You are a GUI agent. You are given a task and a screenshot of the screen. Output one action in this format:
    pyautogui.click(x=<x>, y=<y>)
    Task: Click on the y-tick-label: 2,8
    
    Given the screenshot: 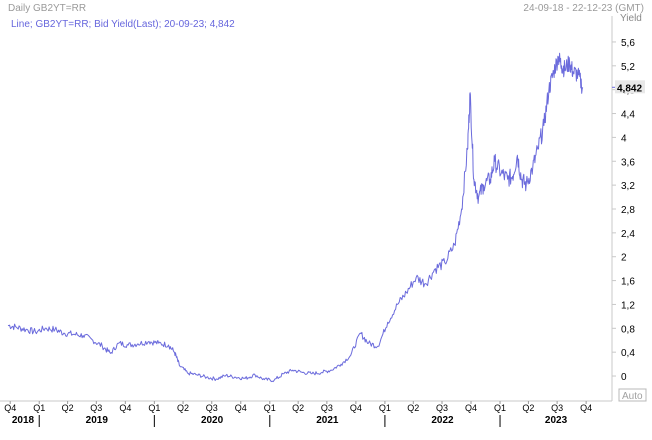 What is the action you would take?
    pyautogui.click(x=628, y=210)
    